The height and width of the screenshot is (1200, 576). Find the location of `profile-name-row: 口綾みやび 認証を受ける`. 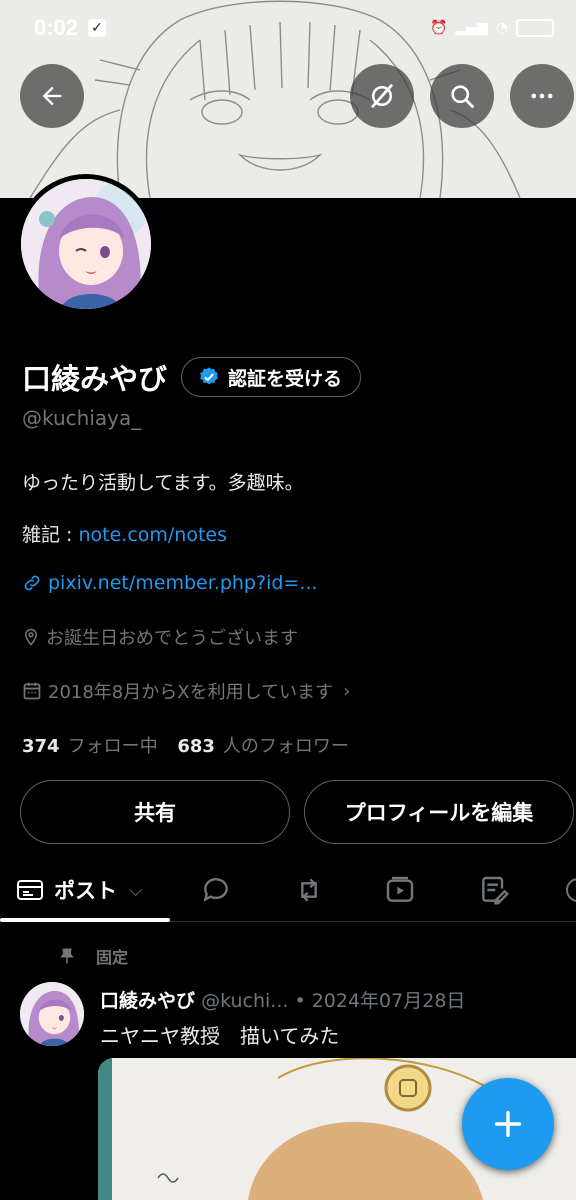

profile-name-row: 口綾みやび 認証を受ける is located at coordinates (192, 377).